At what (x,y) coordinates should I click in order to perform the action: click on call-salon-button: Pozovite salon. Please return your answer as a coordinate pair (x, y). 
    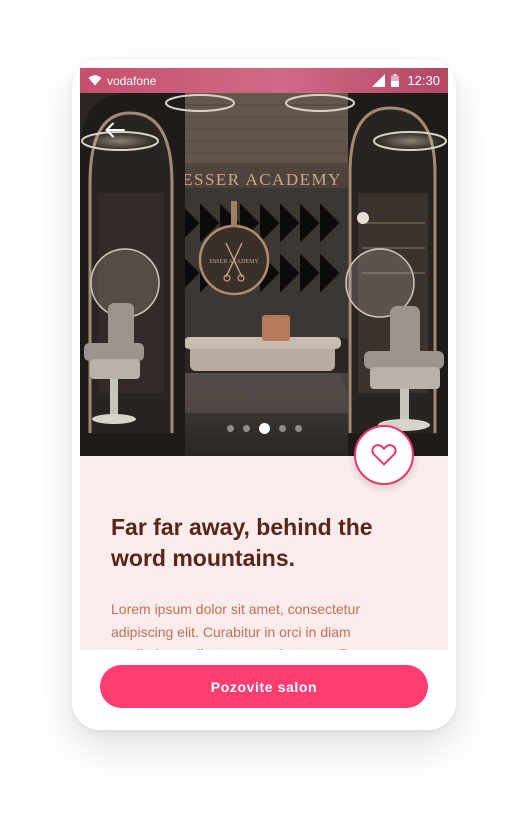
    Looking at the image, I should click on (264, 686).